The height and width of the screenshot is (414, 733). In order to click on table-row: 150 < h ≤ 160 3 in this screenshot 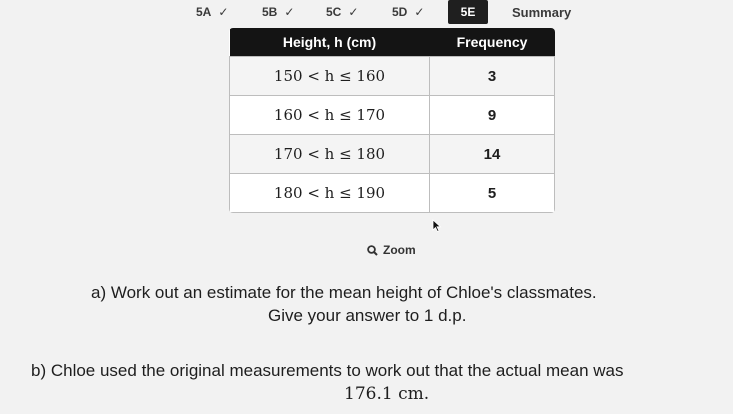, I will do `click(392, 76)`.